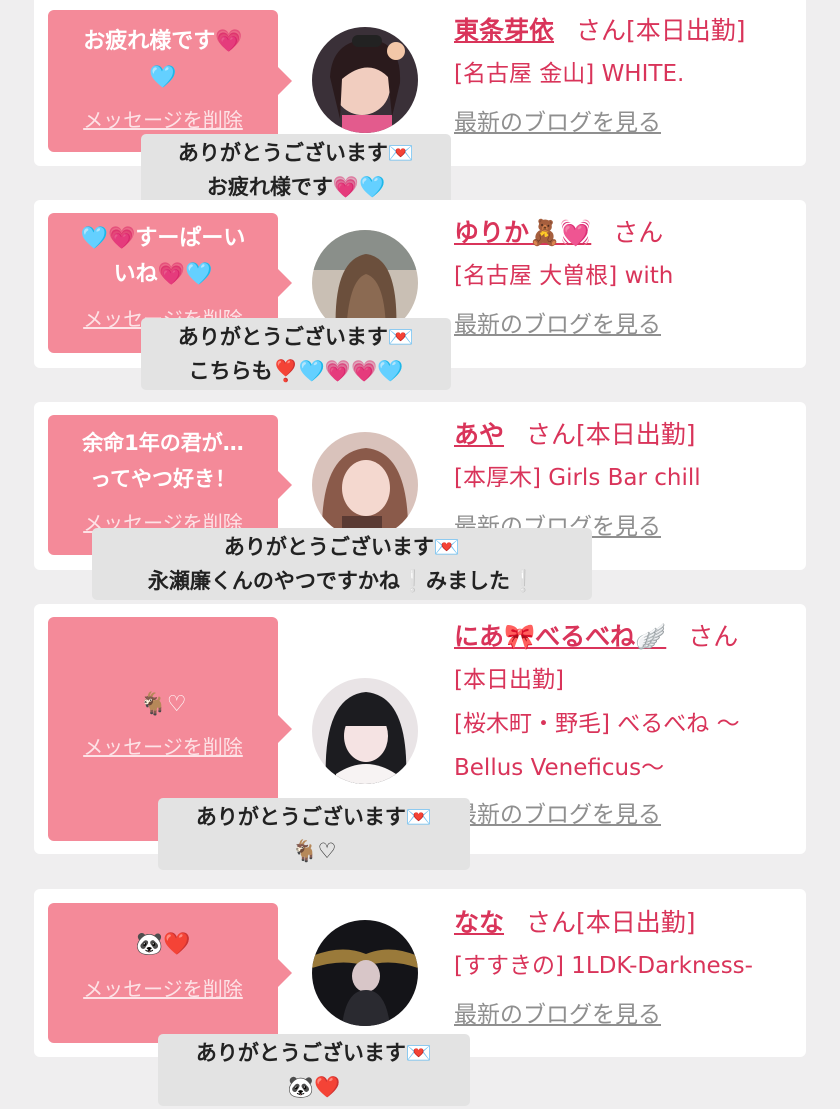 The height and width of the screenshot is (1109, 840). I want to click on cast-name-link: あや, so click(479, 435).